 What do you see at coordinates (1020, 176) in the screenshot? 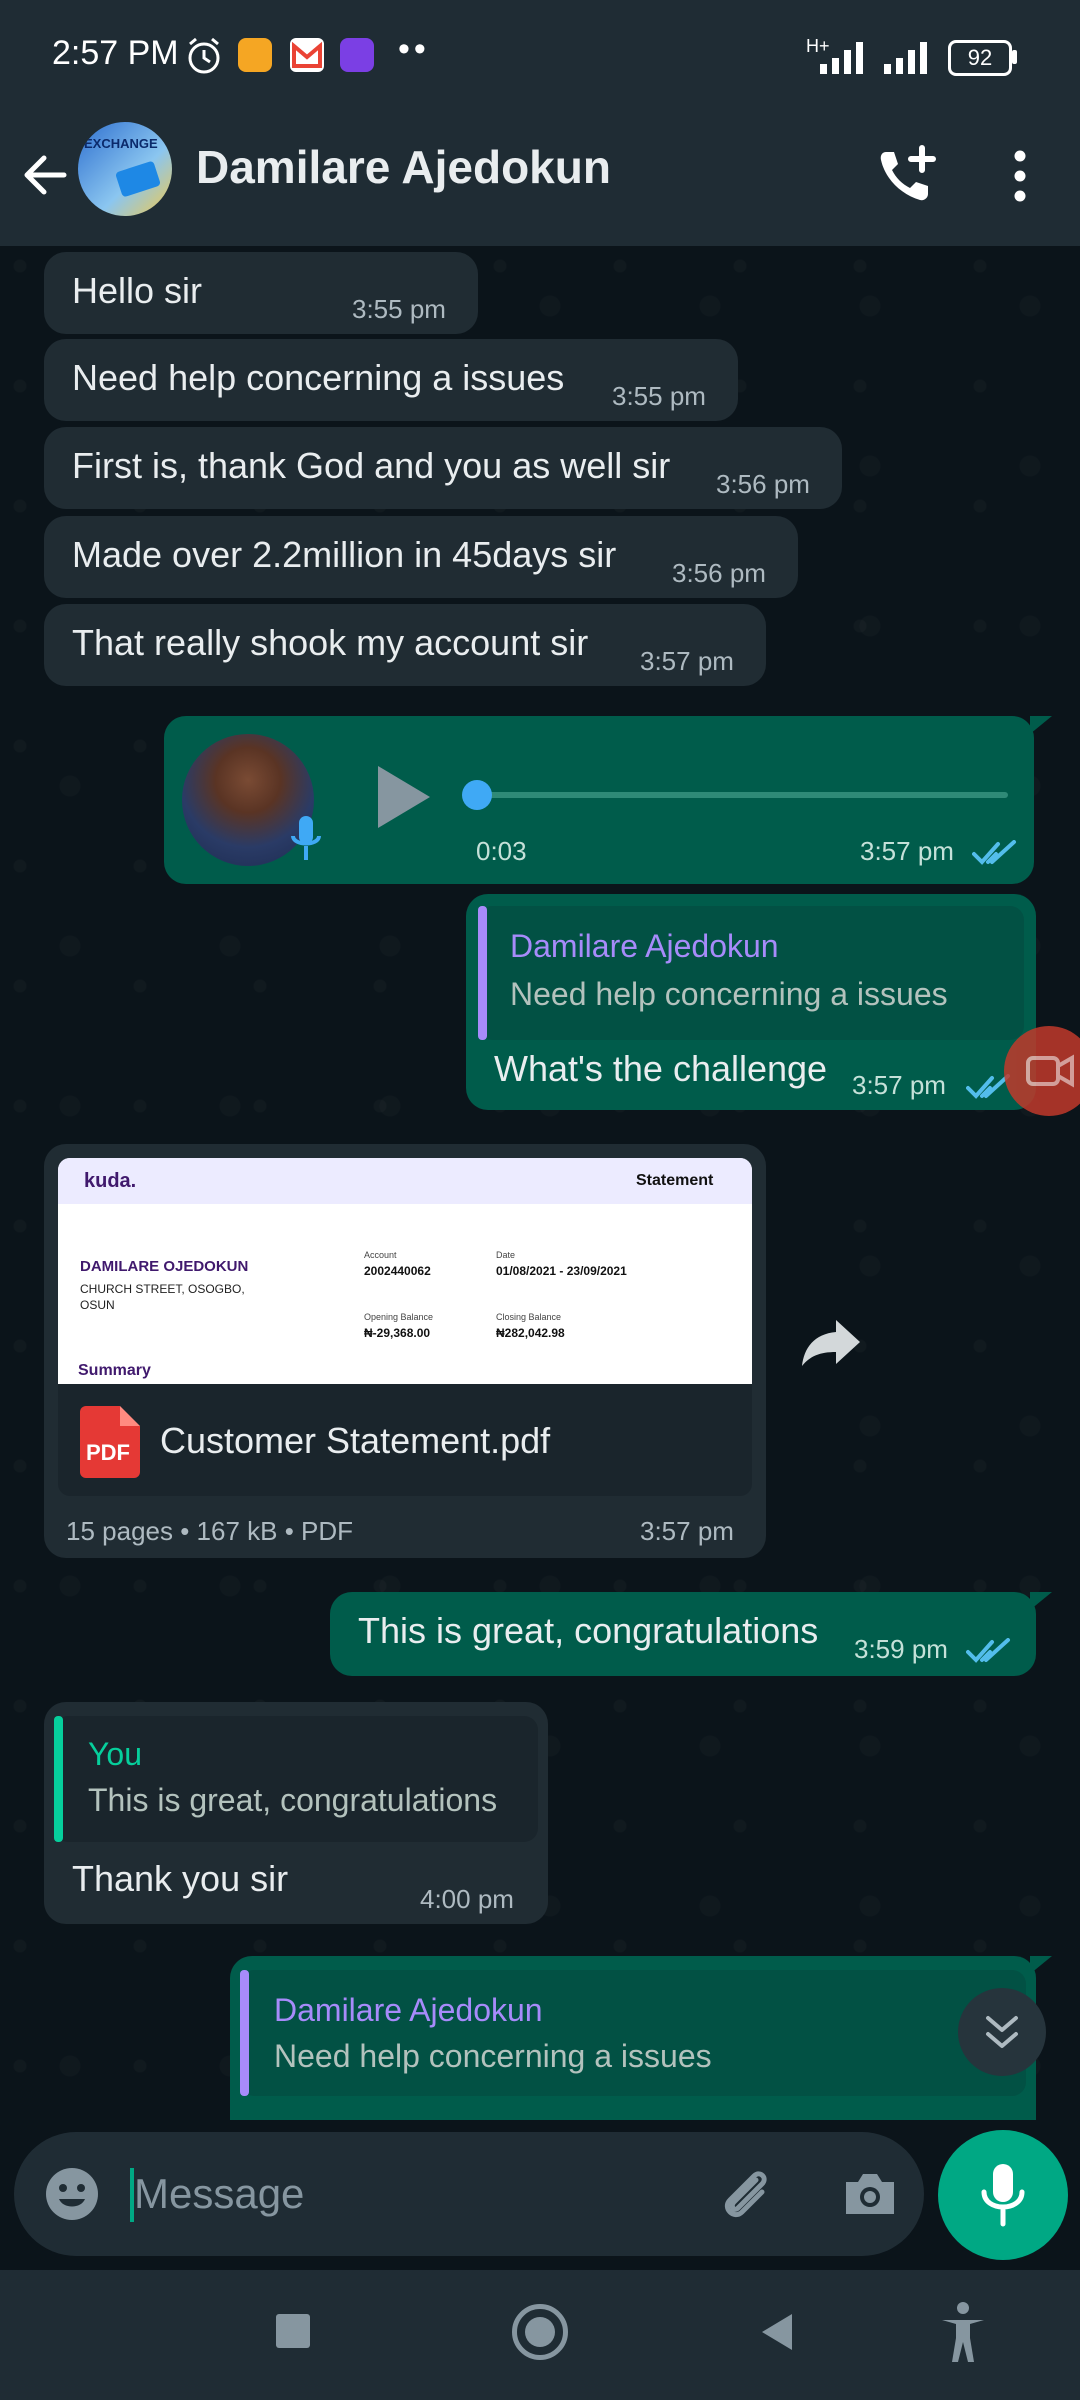
I see `more-options-icon` at bounding box center [1020, 176].